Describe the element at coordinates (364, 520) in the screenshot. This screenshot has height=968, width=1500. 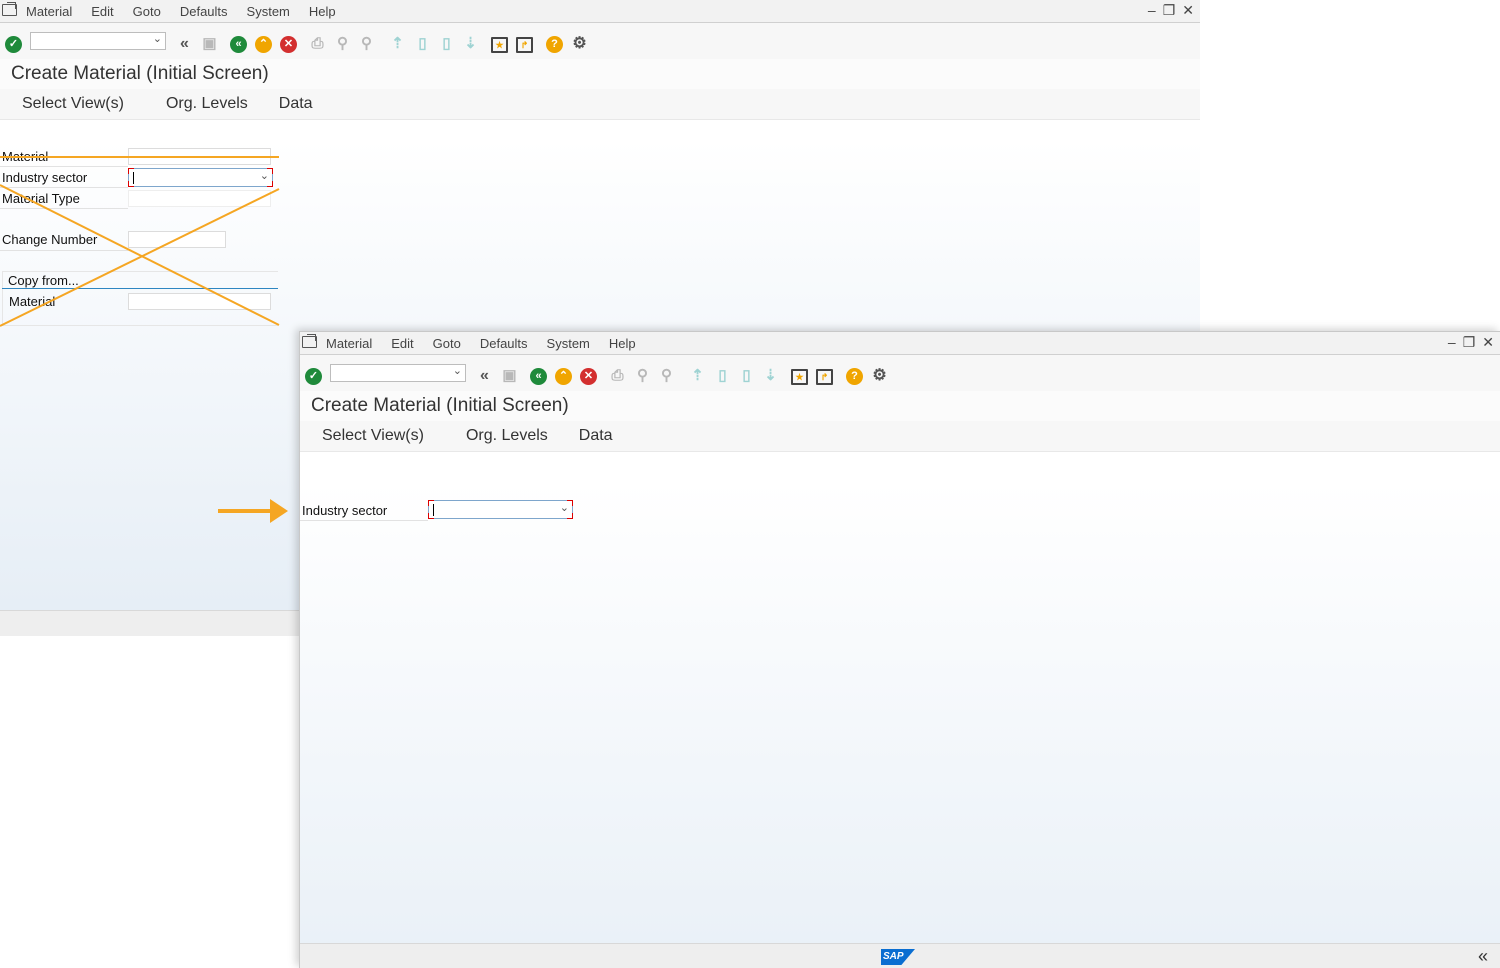
I see `row-divider` at that location.